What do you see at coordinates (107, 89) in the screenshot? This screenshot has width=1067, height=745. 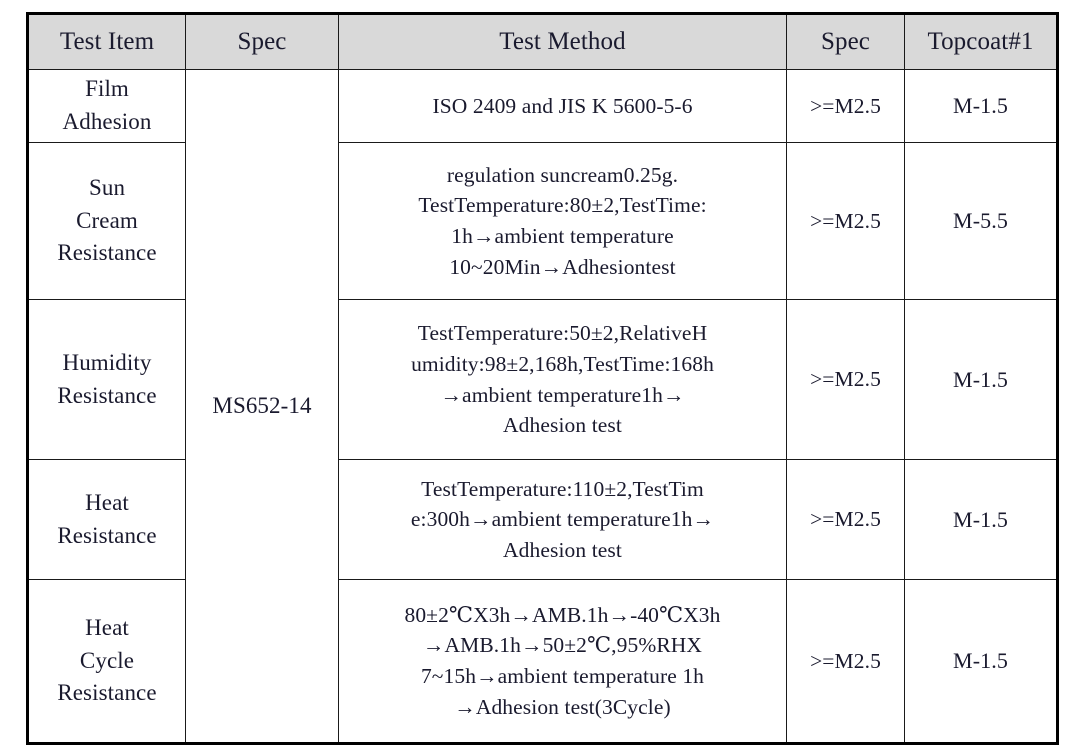 I see `test-item-line: Film` at bounding box center [107, 89].